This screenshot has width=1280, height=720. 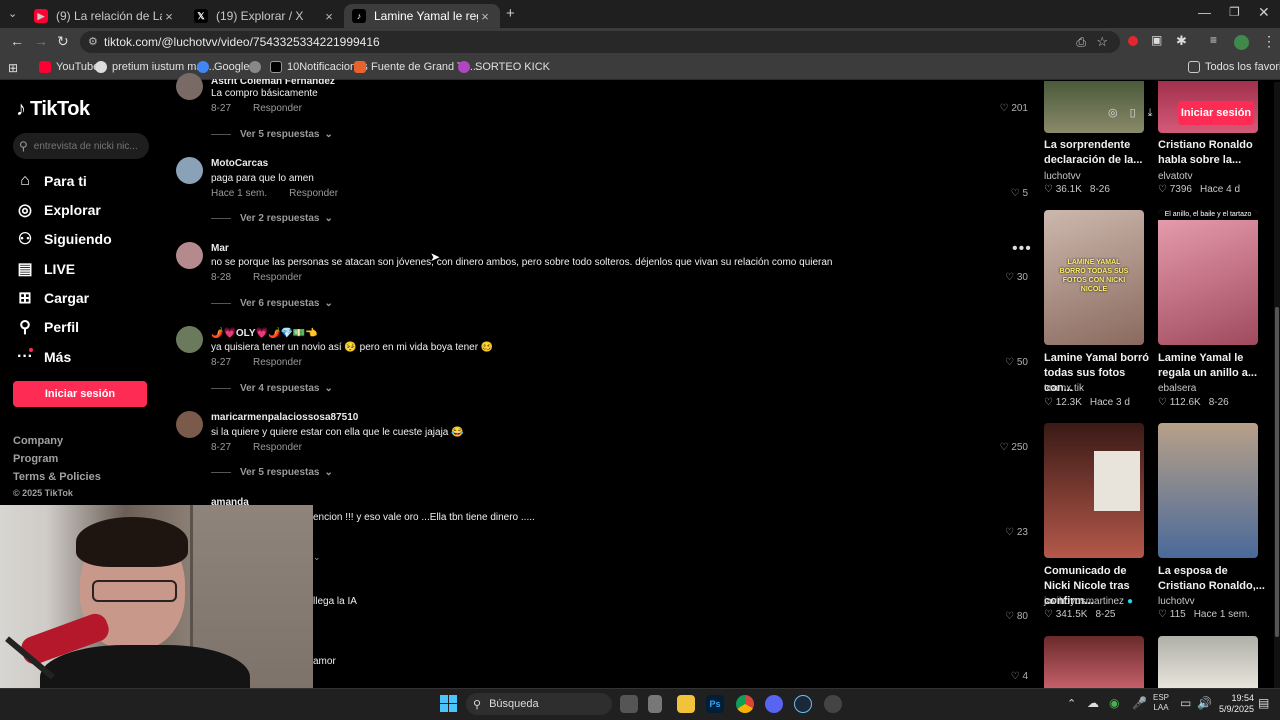 I want to click on taskbar-search: ⚲ Búsqueda, so click(x=539, y=704).